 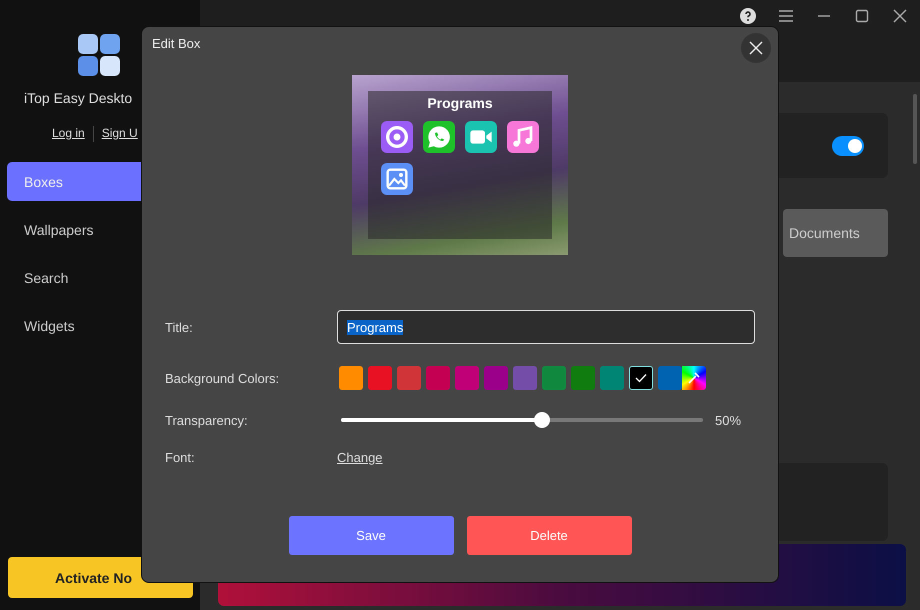 I want to click on transparency-slider, so click(x=522, y=420).